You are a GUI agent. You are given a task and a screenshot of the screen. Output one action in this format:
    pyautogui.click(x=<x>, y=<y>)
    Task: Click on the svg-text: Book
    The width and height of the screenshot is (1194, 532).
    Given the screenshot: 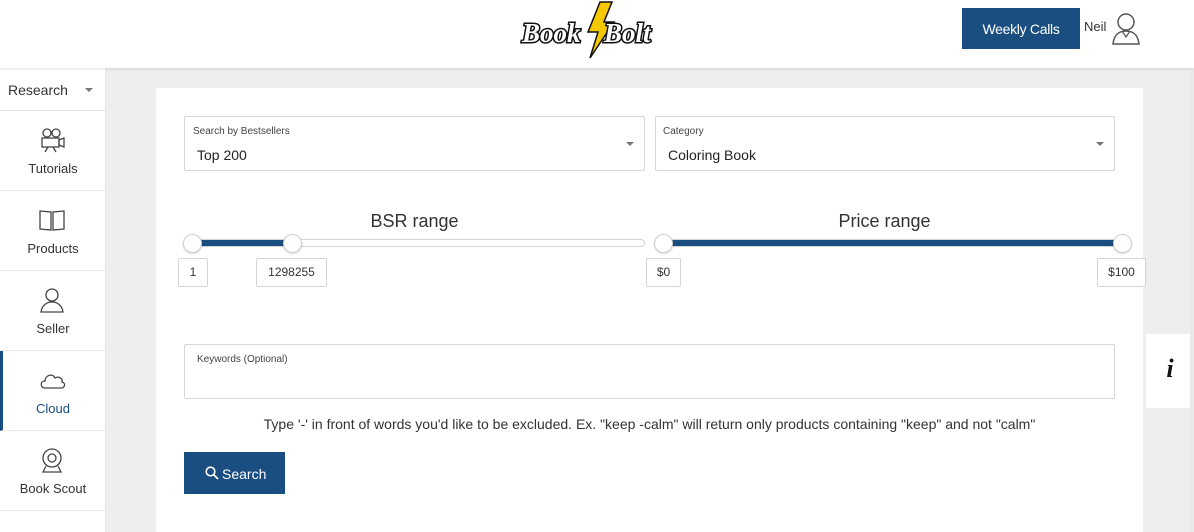 What is the action you would take?
    pyautogui.click(x=551, y=33)
    